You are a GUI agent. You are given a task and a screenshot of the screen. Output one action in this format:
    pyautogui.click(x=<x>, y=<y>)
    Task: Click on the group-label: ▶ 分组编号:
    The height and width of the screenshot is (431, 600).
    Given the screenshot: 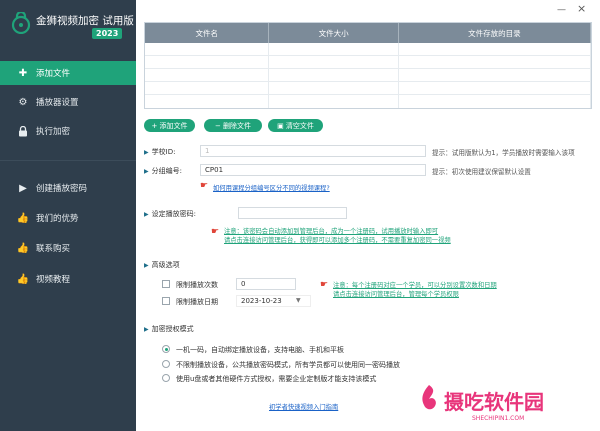 What is the action you would take?
    pyautogui.click(x=163, y=171)
    